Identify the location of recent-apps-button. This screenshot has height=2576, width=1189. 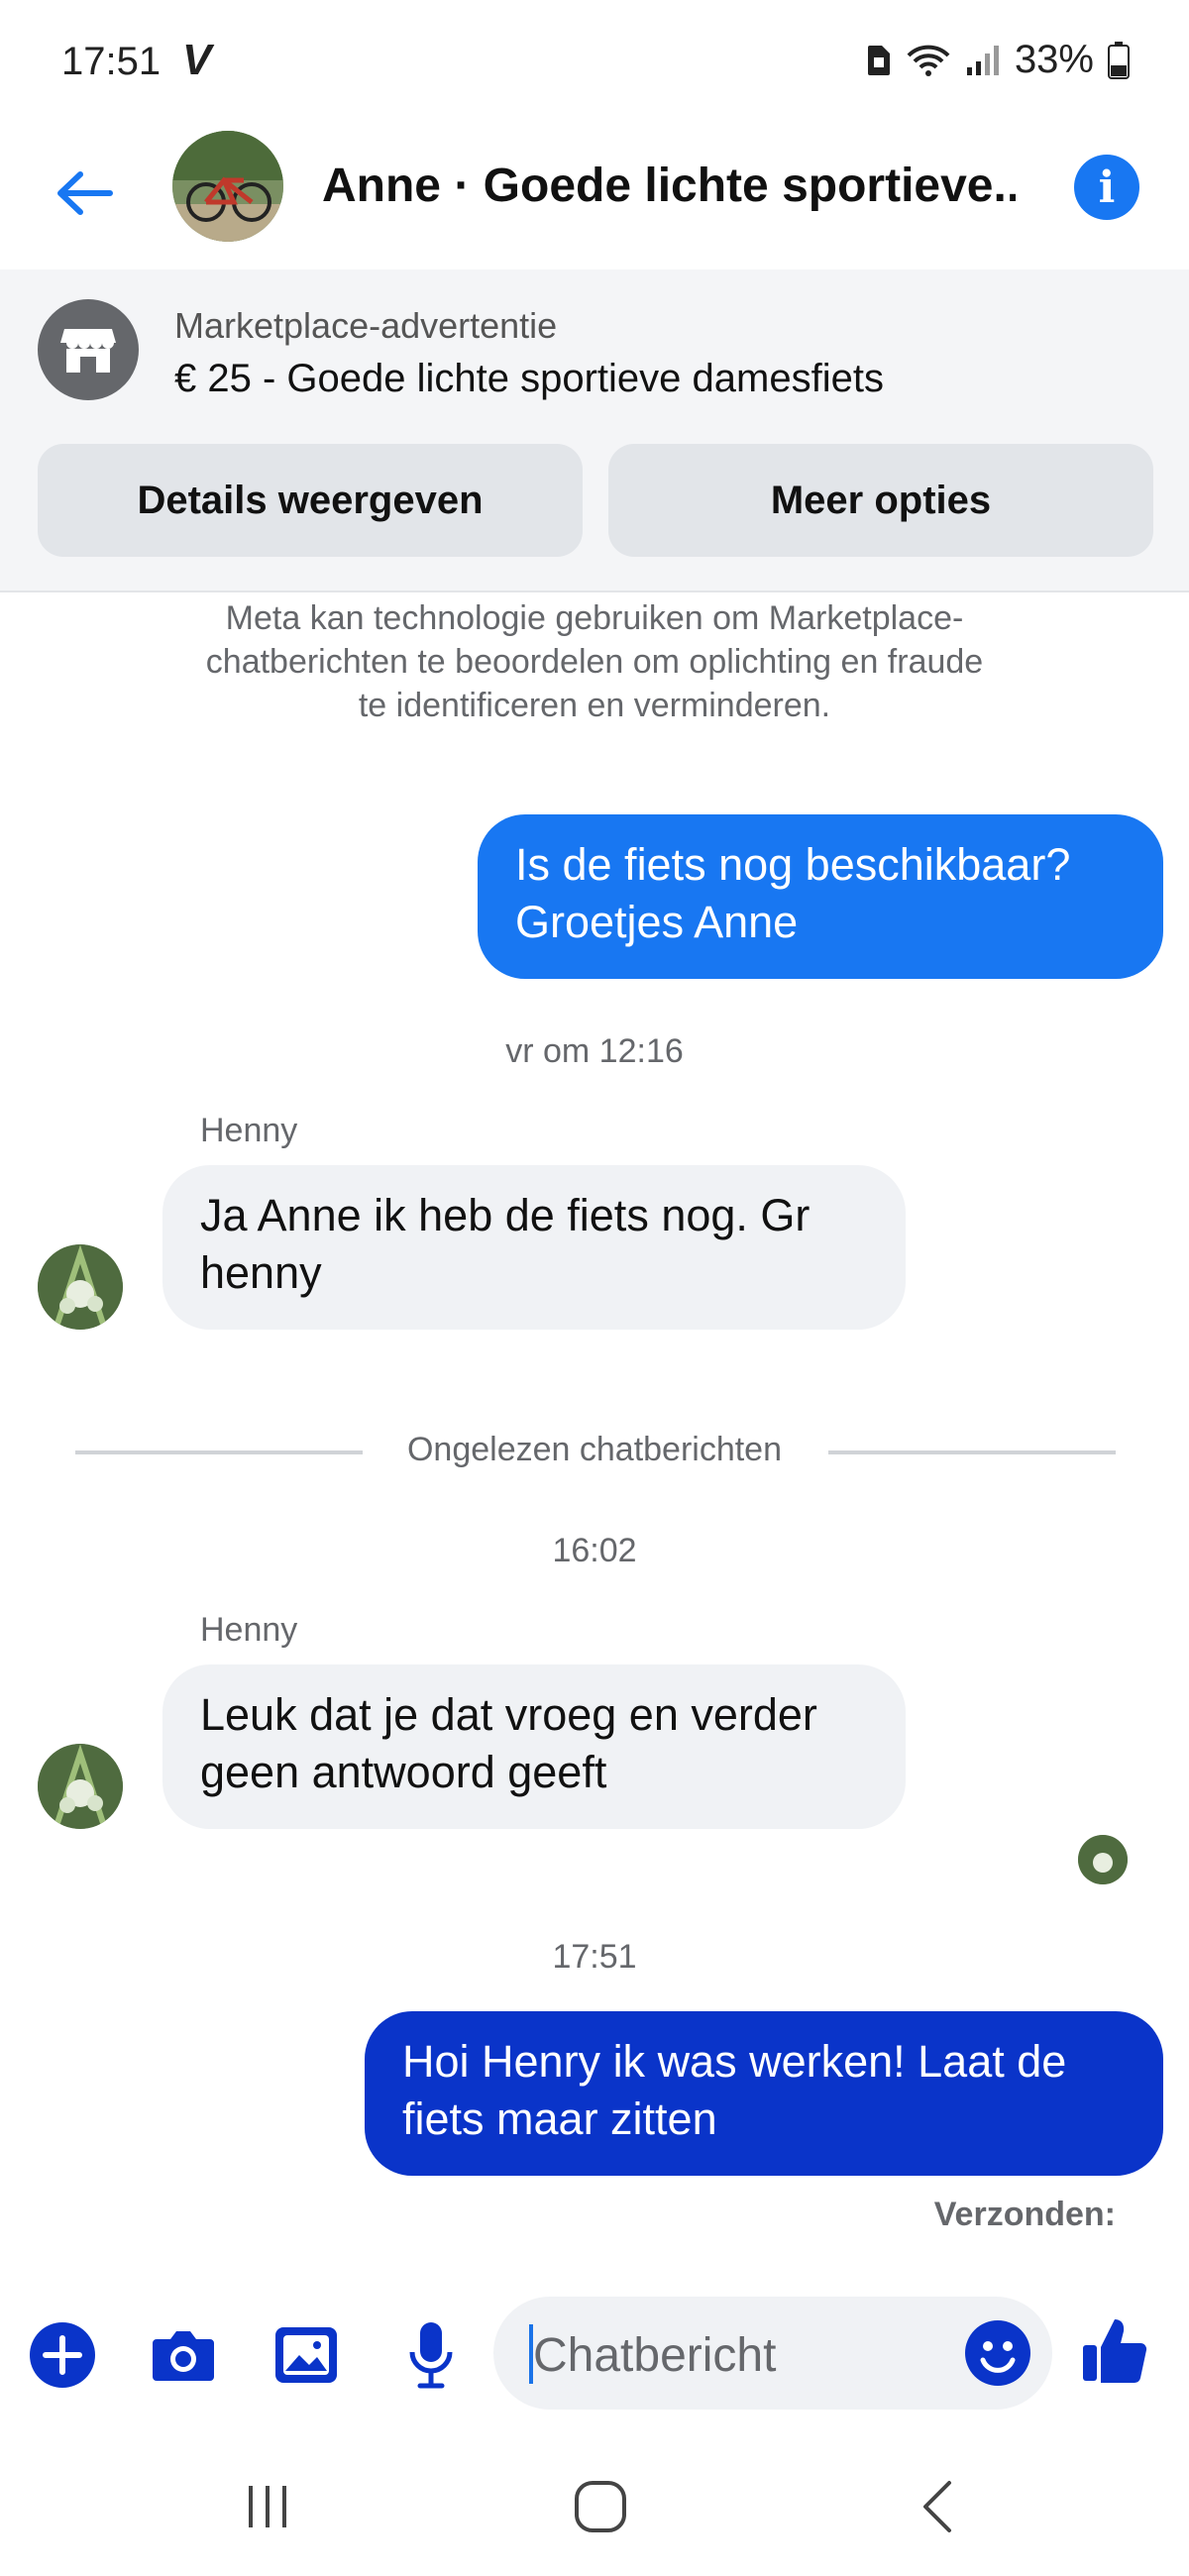
(268, 2507).